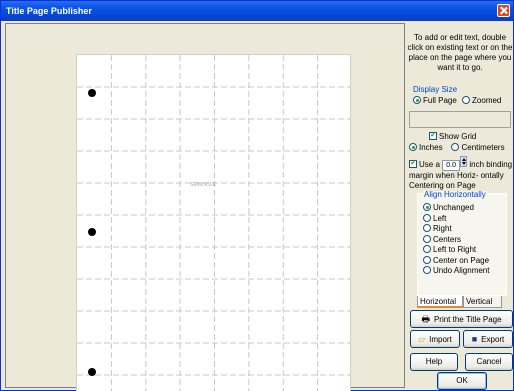 This screenshot has height=391, width=514. Describe the element at coordinates (462, 381) in the screenshot. I see `ok-button: OK` at that location.